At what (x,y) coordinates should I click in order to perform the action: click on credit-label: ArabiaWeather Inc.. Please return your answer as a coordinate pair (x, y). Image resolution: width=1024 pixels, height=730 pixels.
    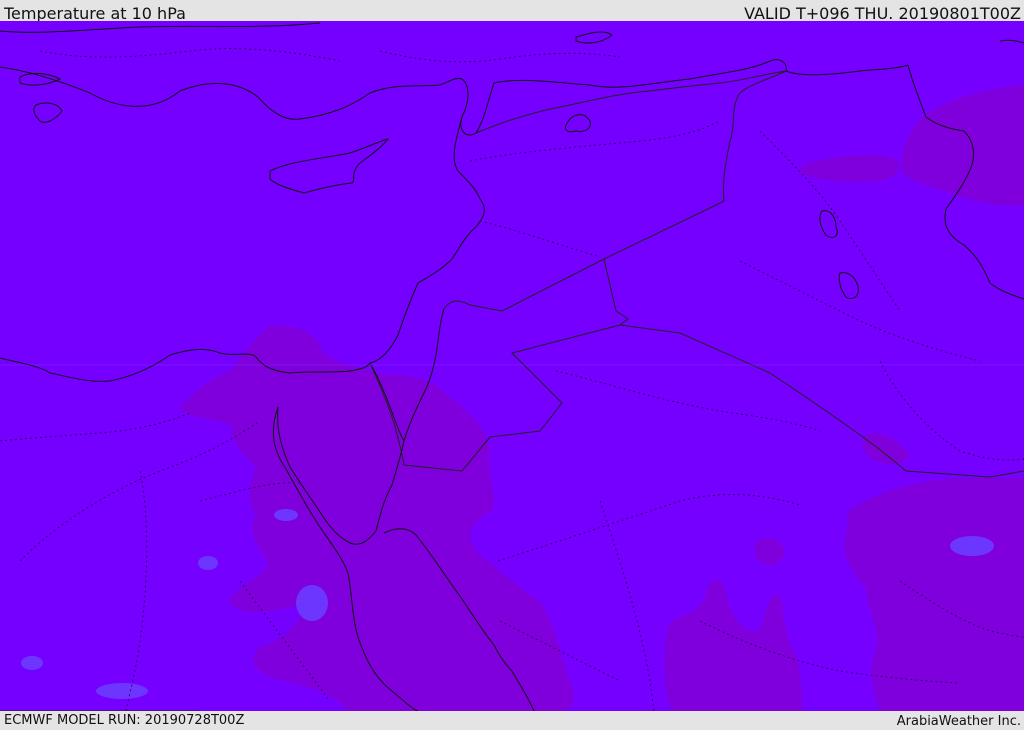
    Looking at the image, I should click on (958, 721).